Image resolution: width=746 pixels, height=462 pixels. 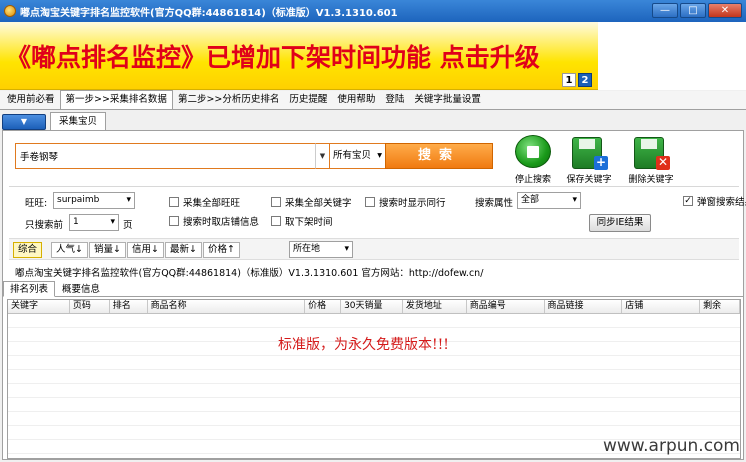 I want to click on location-select-value: 所在地, so click(x=307, y=249).